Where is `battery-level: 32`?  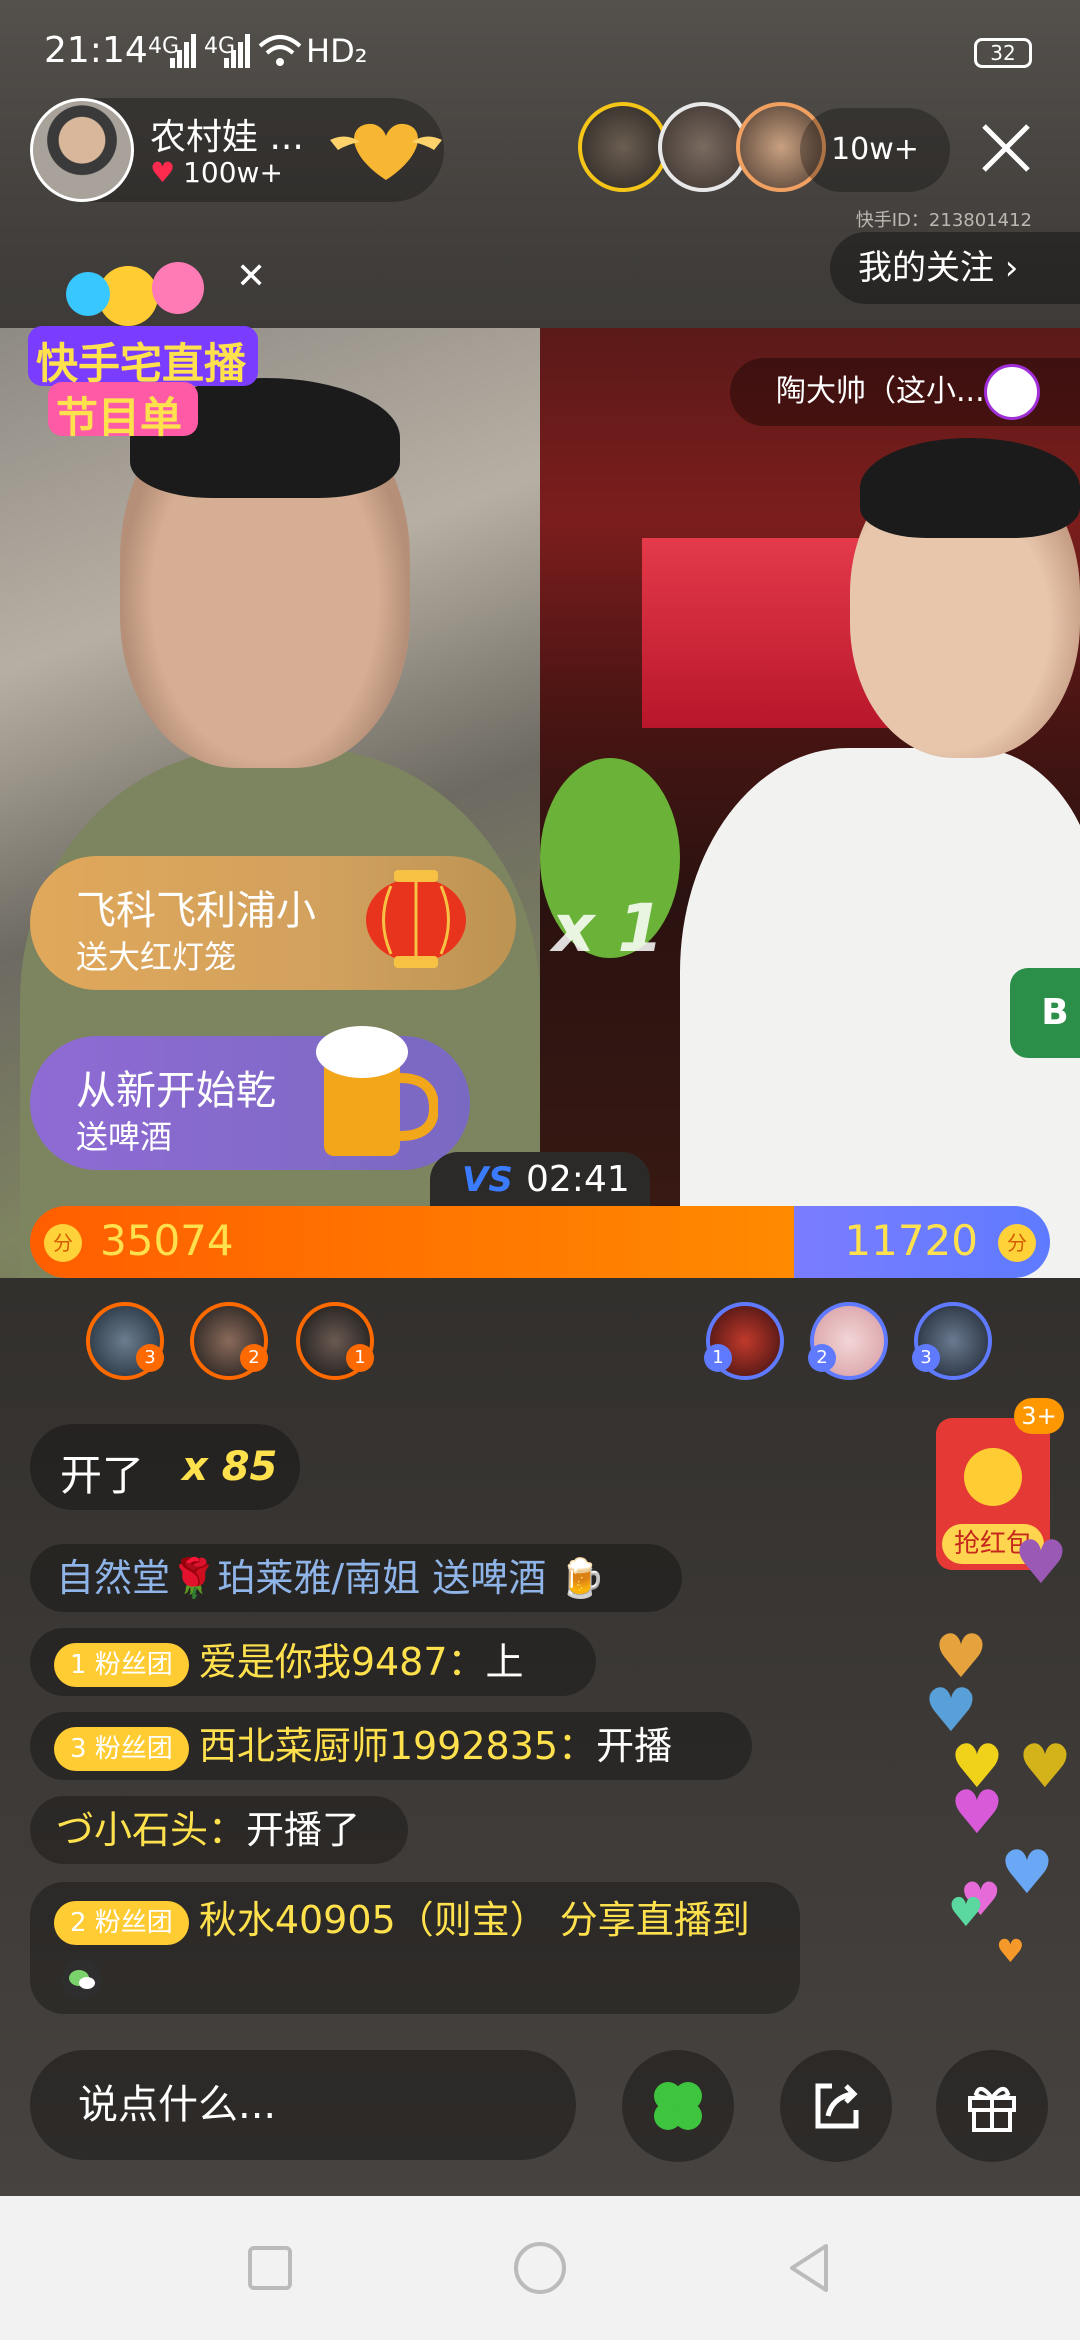 battery-level: 32 is located at coordinates (1003, 53).